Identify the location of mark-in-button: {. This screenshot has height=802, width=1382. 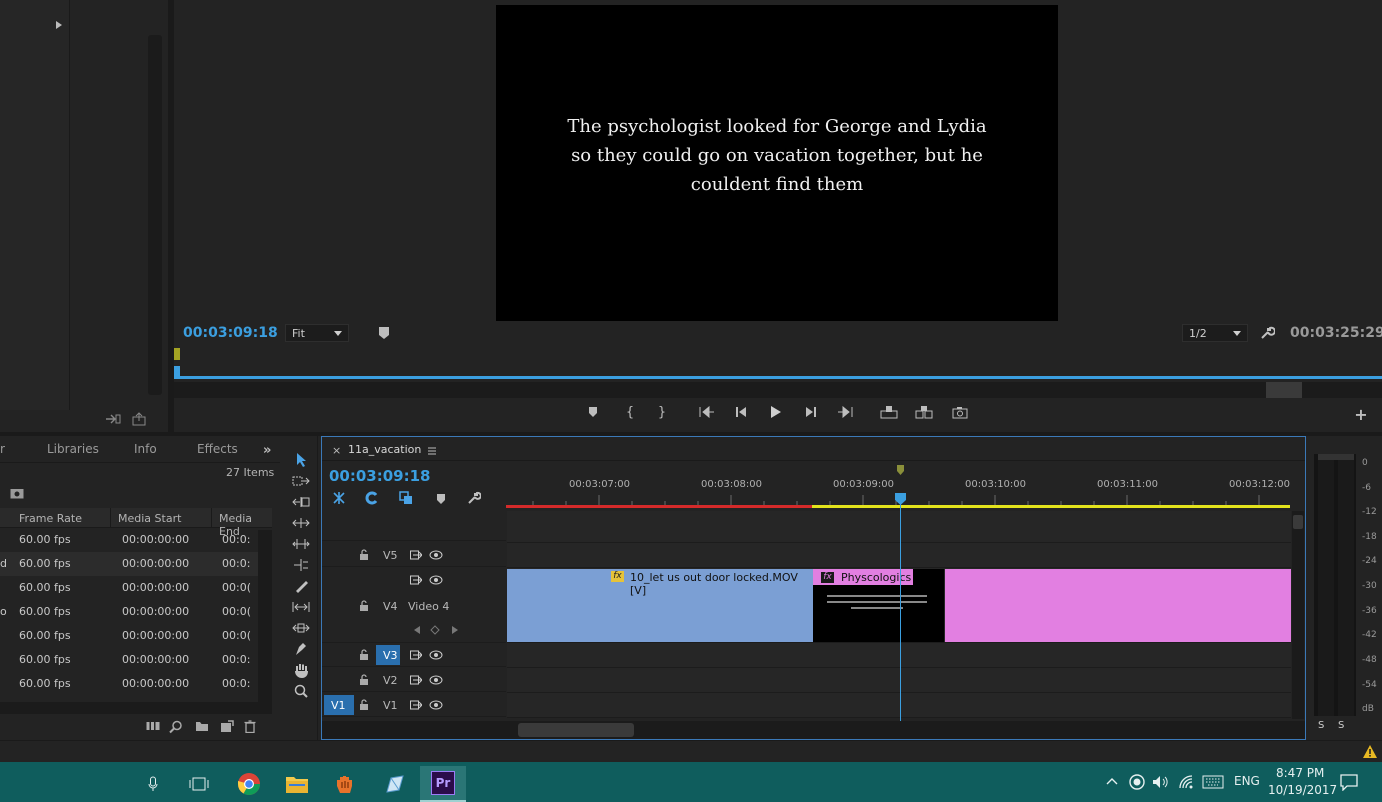
(630, 412).